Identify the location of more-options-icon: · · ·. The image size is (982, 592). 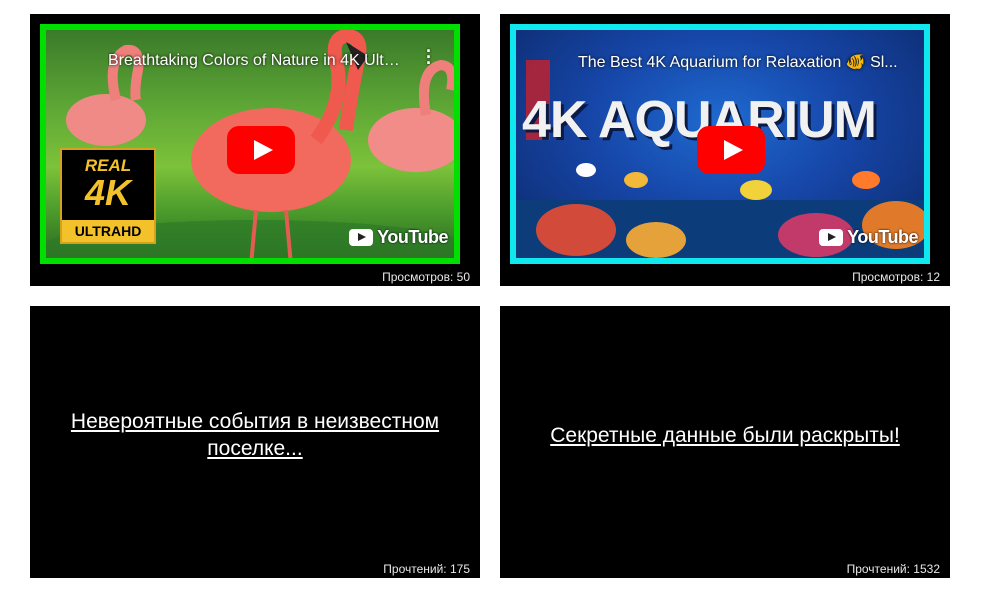
(429, 57).